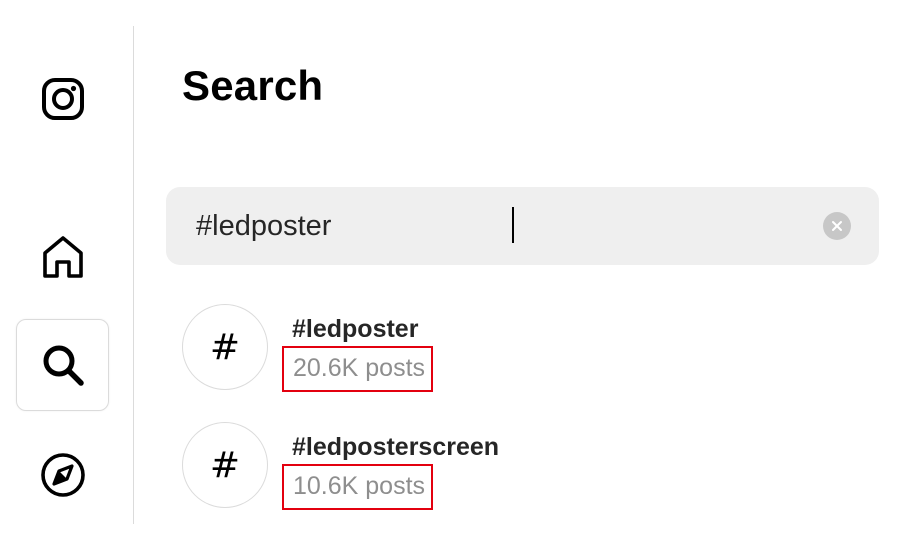 The height and width of the screenshot is (540, 900). What do you see at coordinates (358, 369) in the screenshot?
I see `result-post-count: 20.6K posts` at bounding box center [358, 369].